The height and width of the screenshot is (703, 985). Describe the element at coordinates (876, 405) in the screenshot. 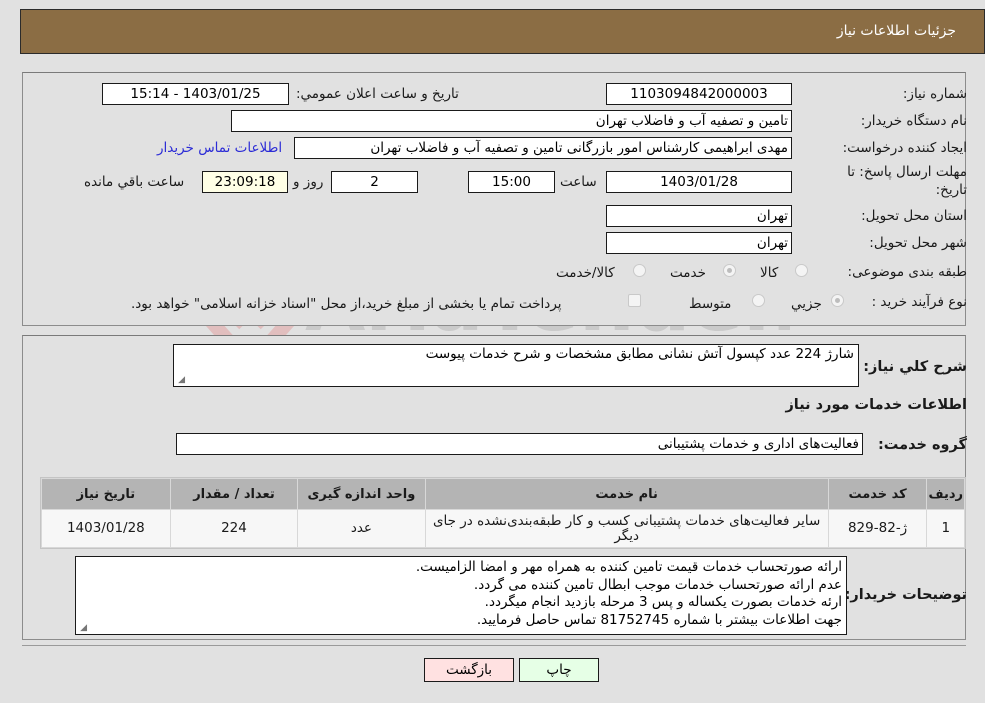

I see `services-section-title: اطلاعات خدمات مورد نياز` at that location.